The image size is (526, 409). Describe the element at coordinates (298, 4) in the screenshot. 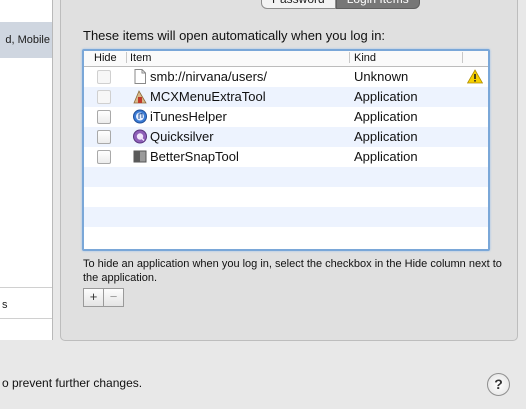

I see `tab-password: Password` at that location.